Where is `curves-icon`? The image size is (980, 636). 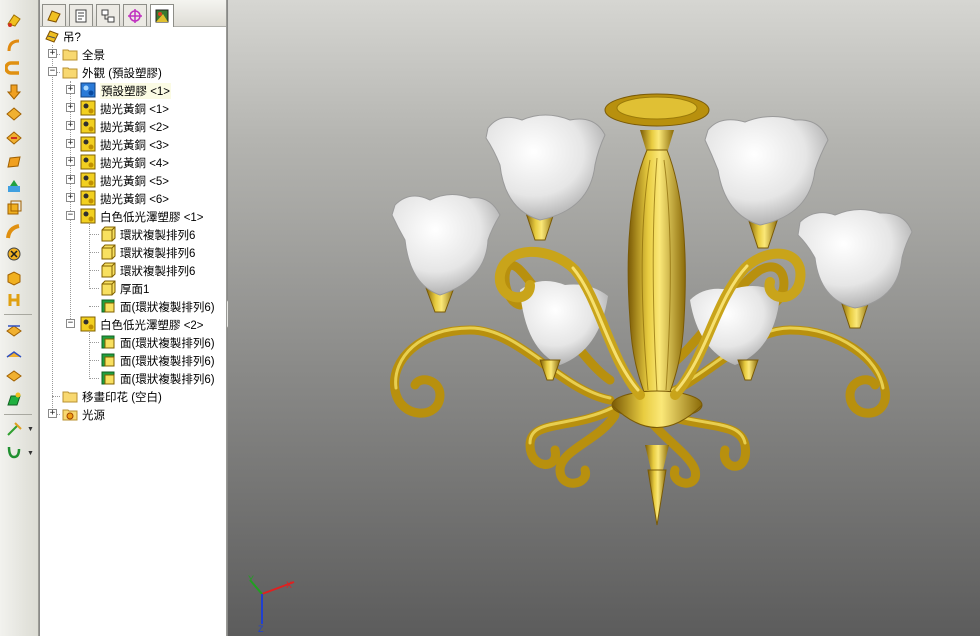 curves-icon is located at coordinates (14, 330).